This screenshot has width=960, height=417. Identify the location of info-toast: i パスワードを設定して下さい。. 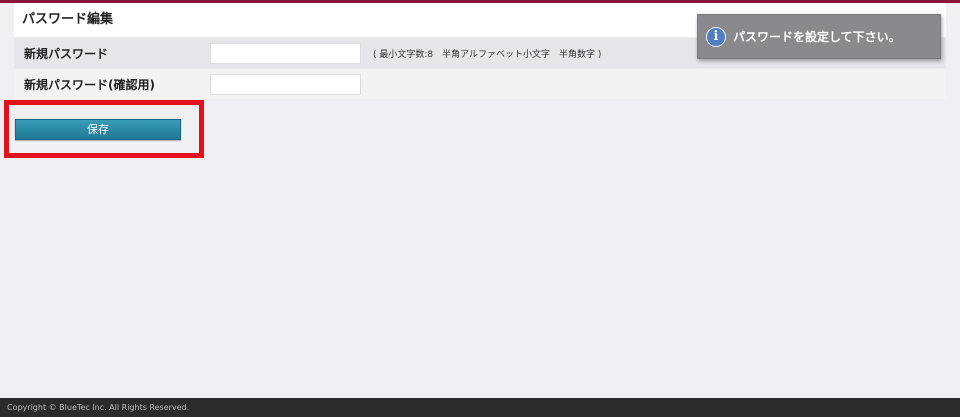
(819, 36).